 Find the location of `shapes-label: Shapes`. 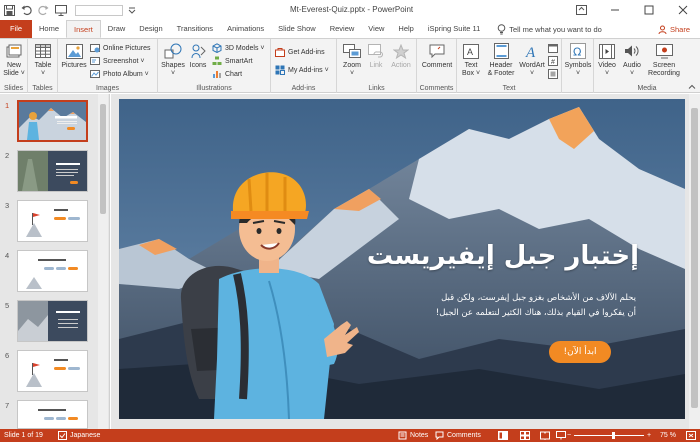

shapes-label: Shapes is located at coordinates (173, 65).